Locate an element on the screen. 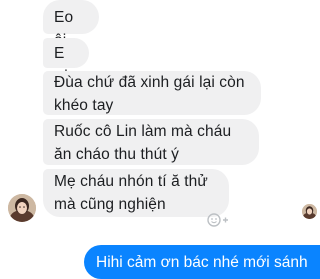 This screenshot has width=320, height=279. received-message: Eo ôi is located at coordinates (71, 24).